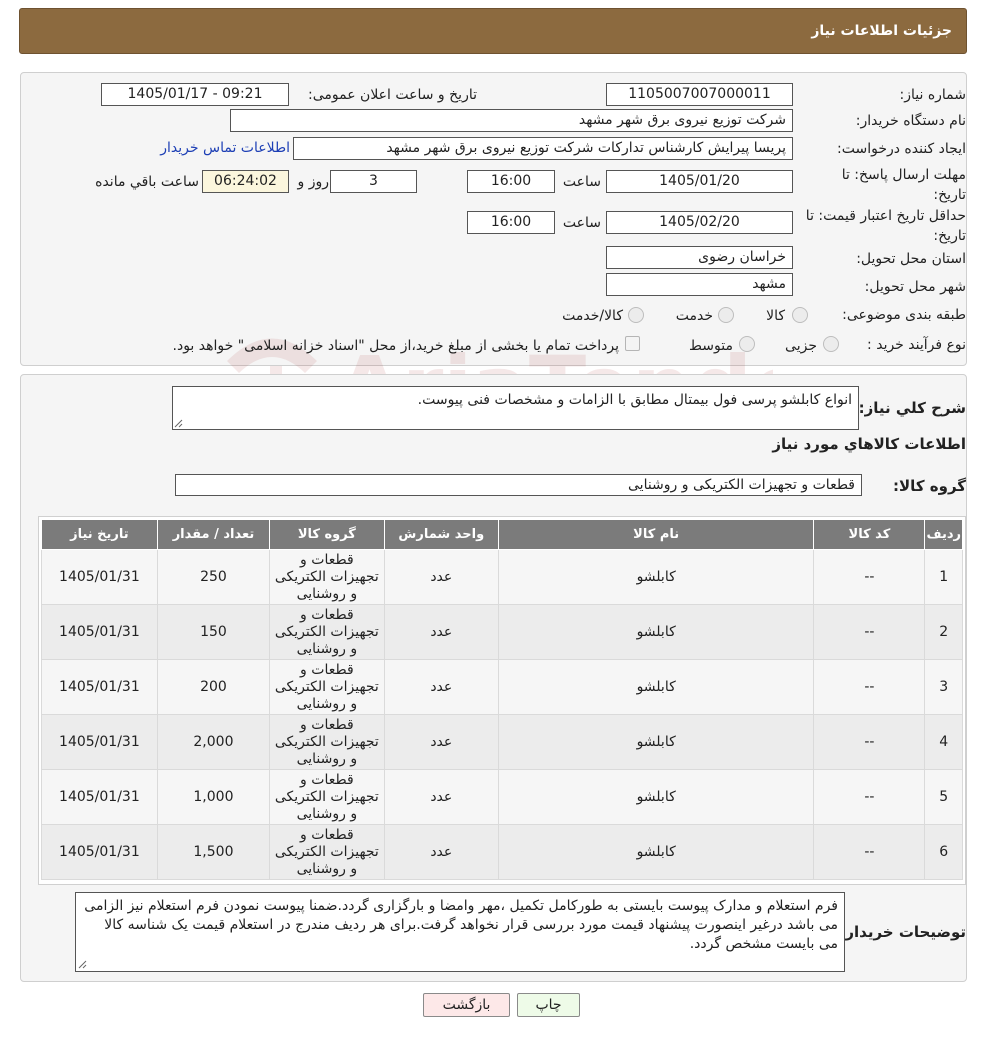  I want to click on city-label: شهر محل تحویل:, so click(915, 287).